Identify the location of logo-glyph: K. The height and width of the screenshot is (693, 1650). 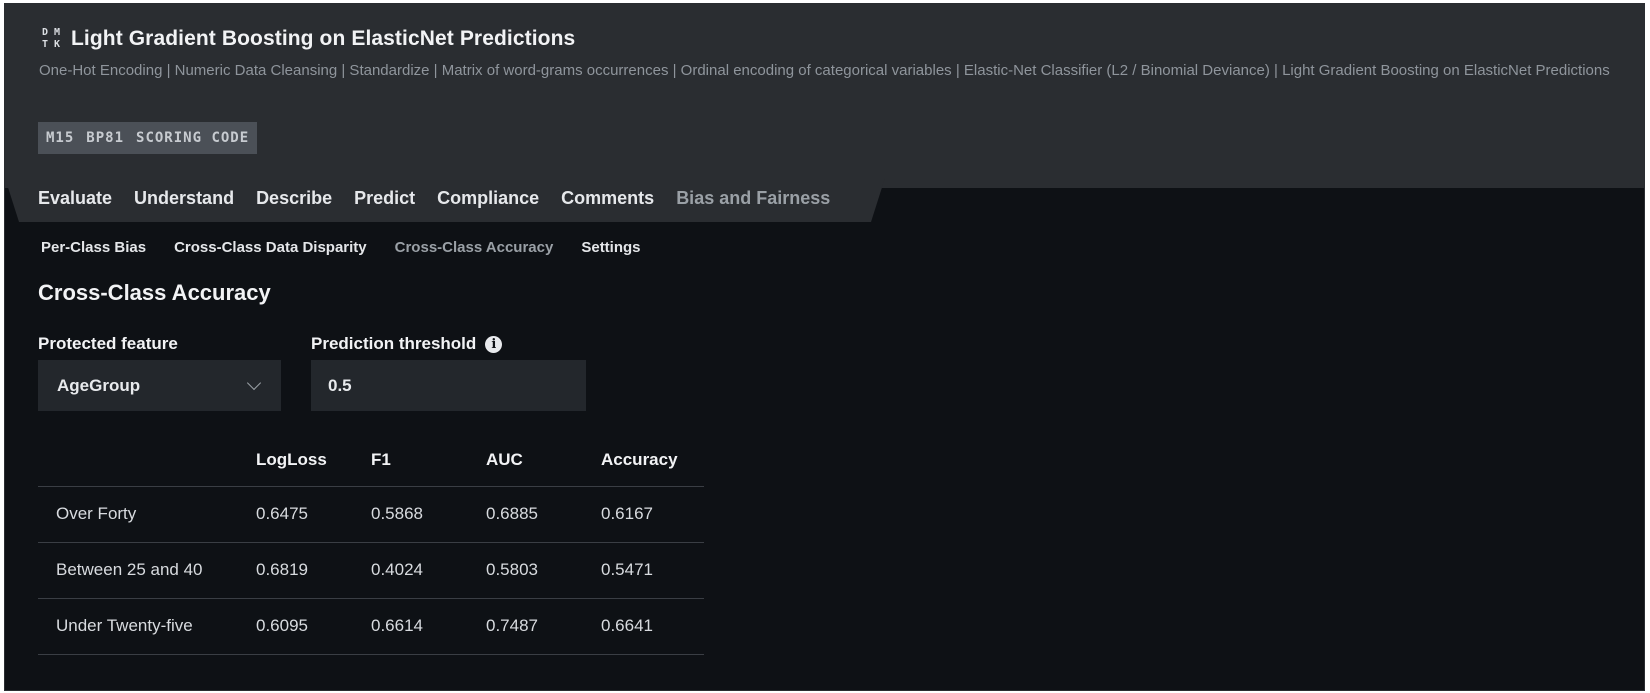
(57, 44).